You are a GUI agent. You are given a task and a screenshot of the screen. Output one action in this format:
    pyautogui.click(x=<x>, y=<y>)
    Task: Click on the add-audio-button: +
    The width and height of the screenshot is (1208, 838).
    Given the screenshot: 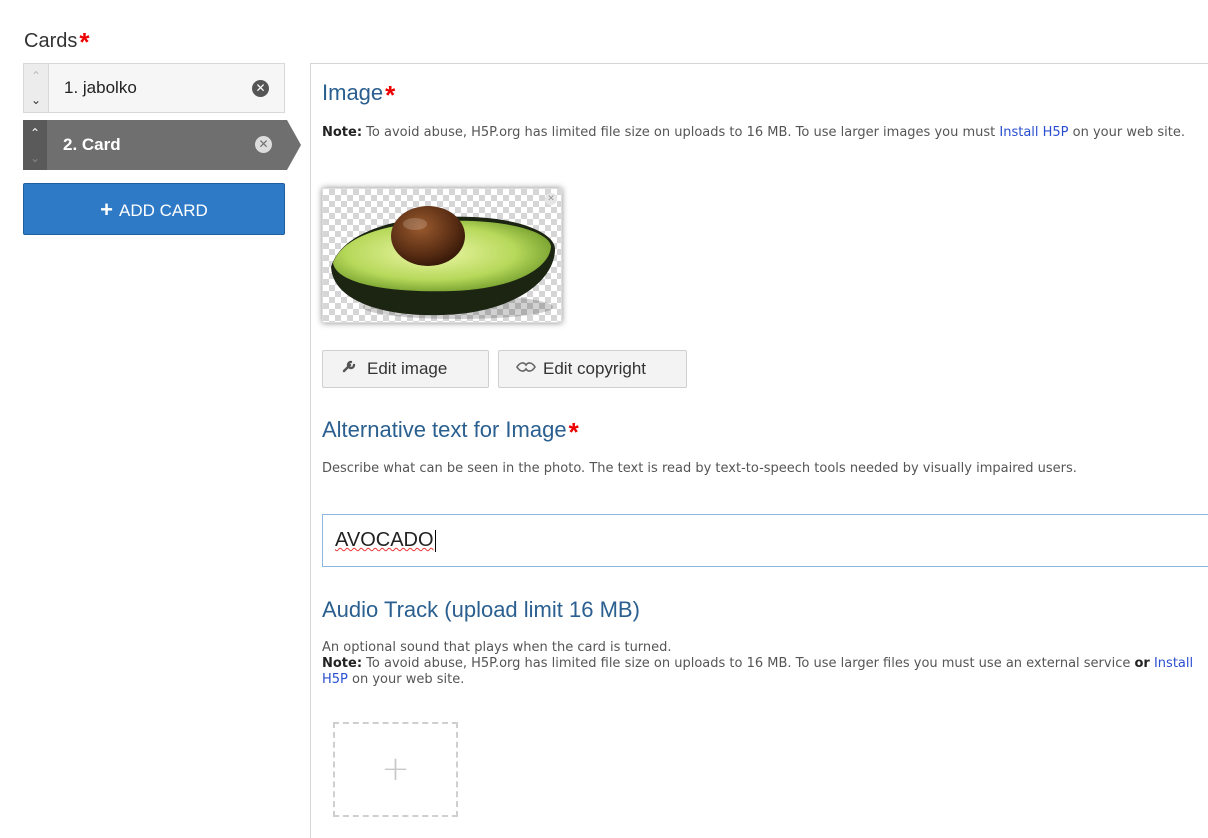 What is the action you would take?
    pyautogui.click(x=395, y=769)
    